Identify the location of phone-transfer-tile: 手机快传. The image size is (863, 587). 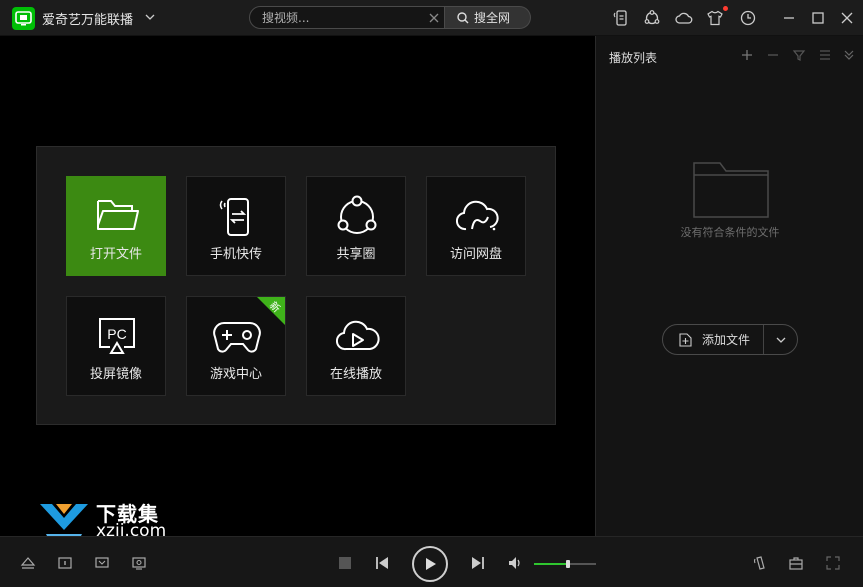
(236, 226).